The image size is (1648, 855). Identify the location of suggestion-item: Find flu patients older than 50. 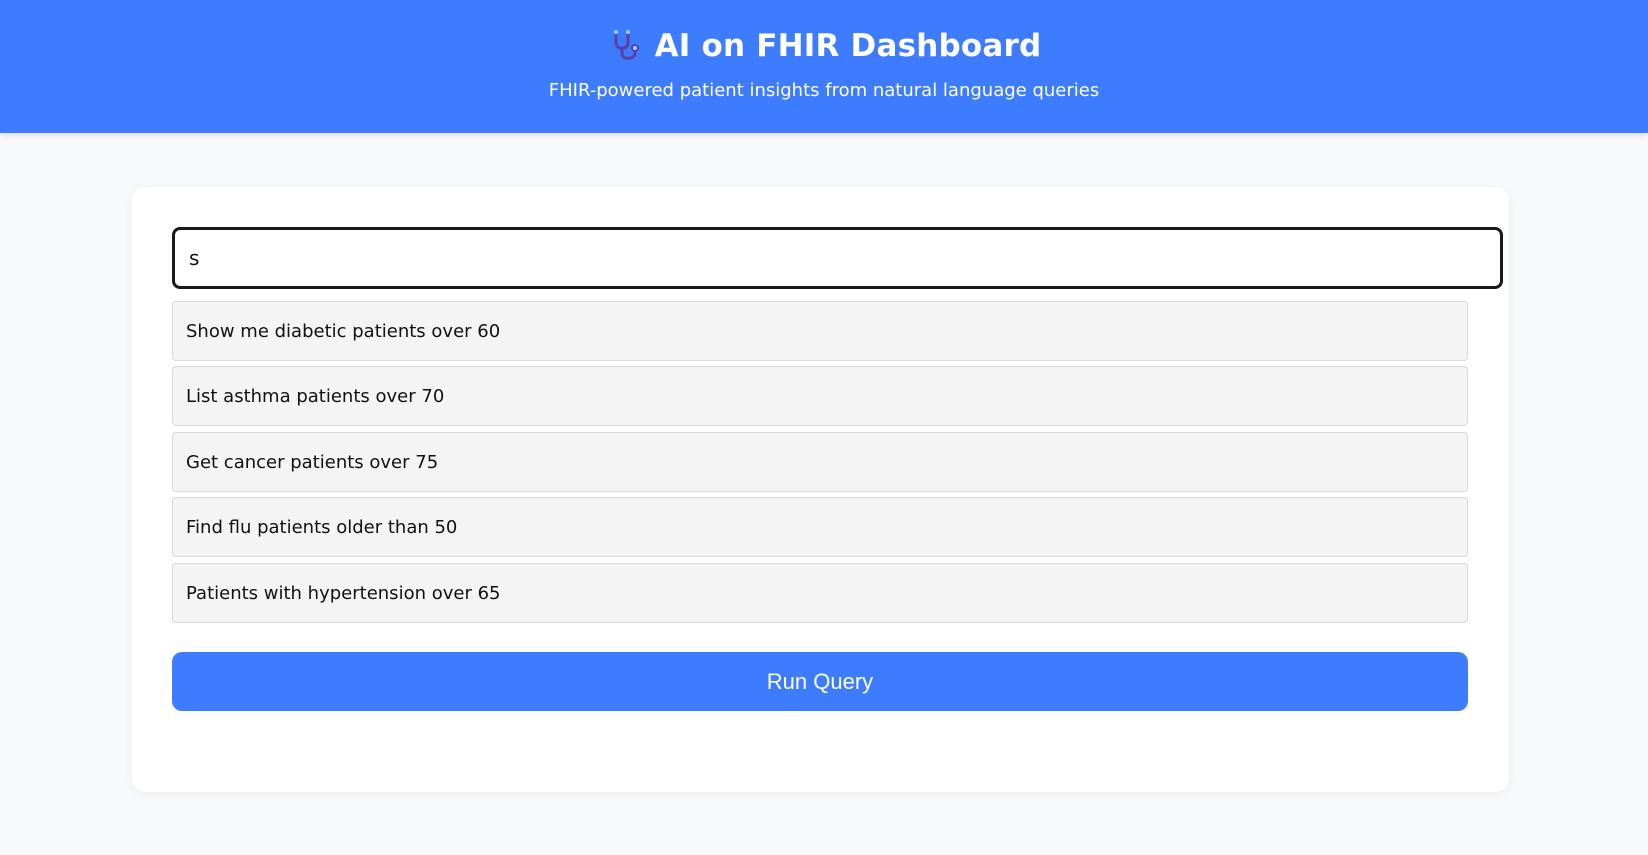
(820, 527).